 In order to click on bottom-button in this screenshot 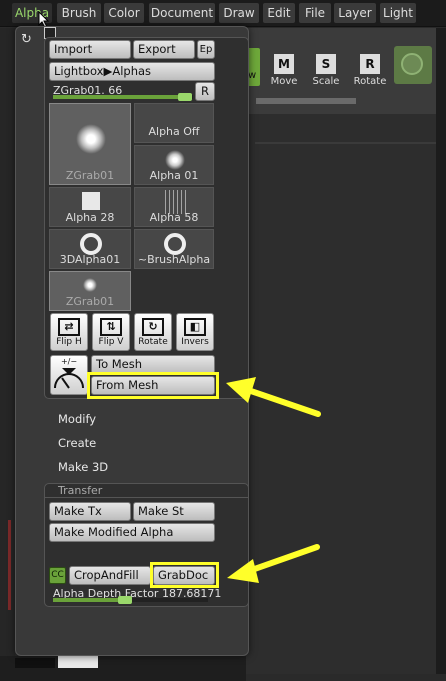, I will do `click(78, 662)`.